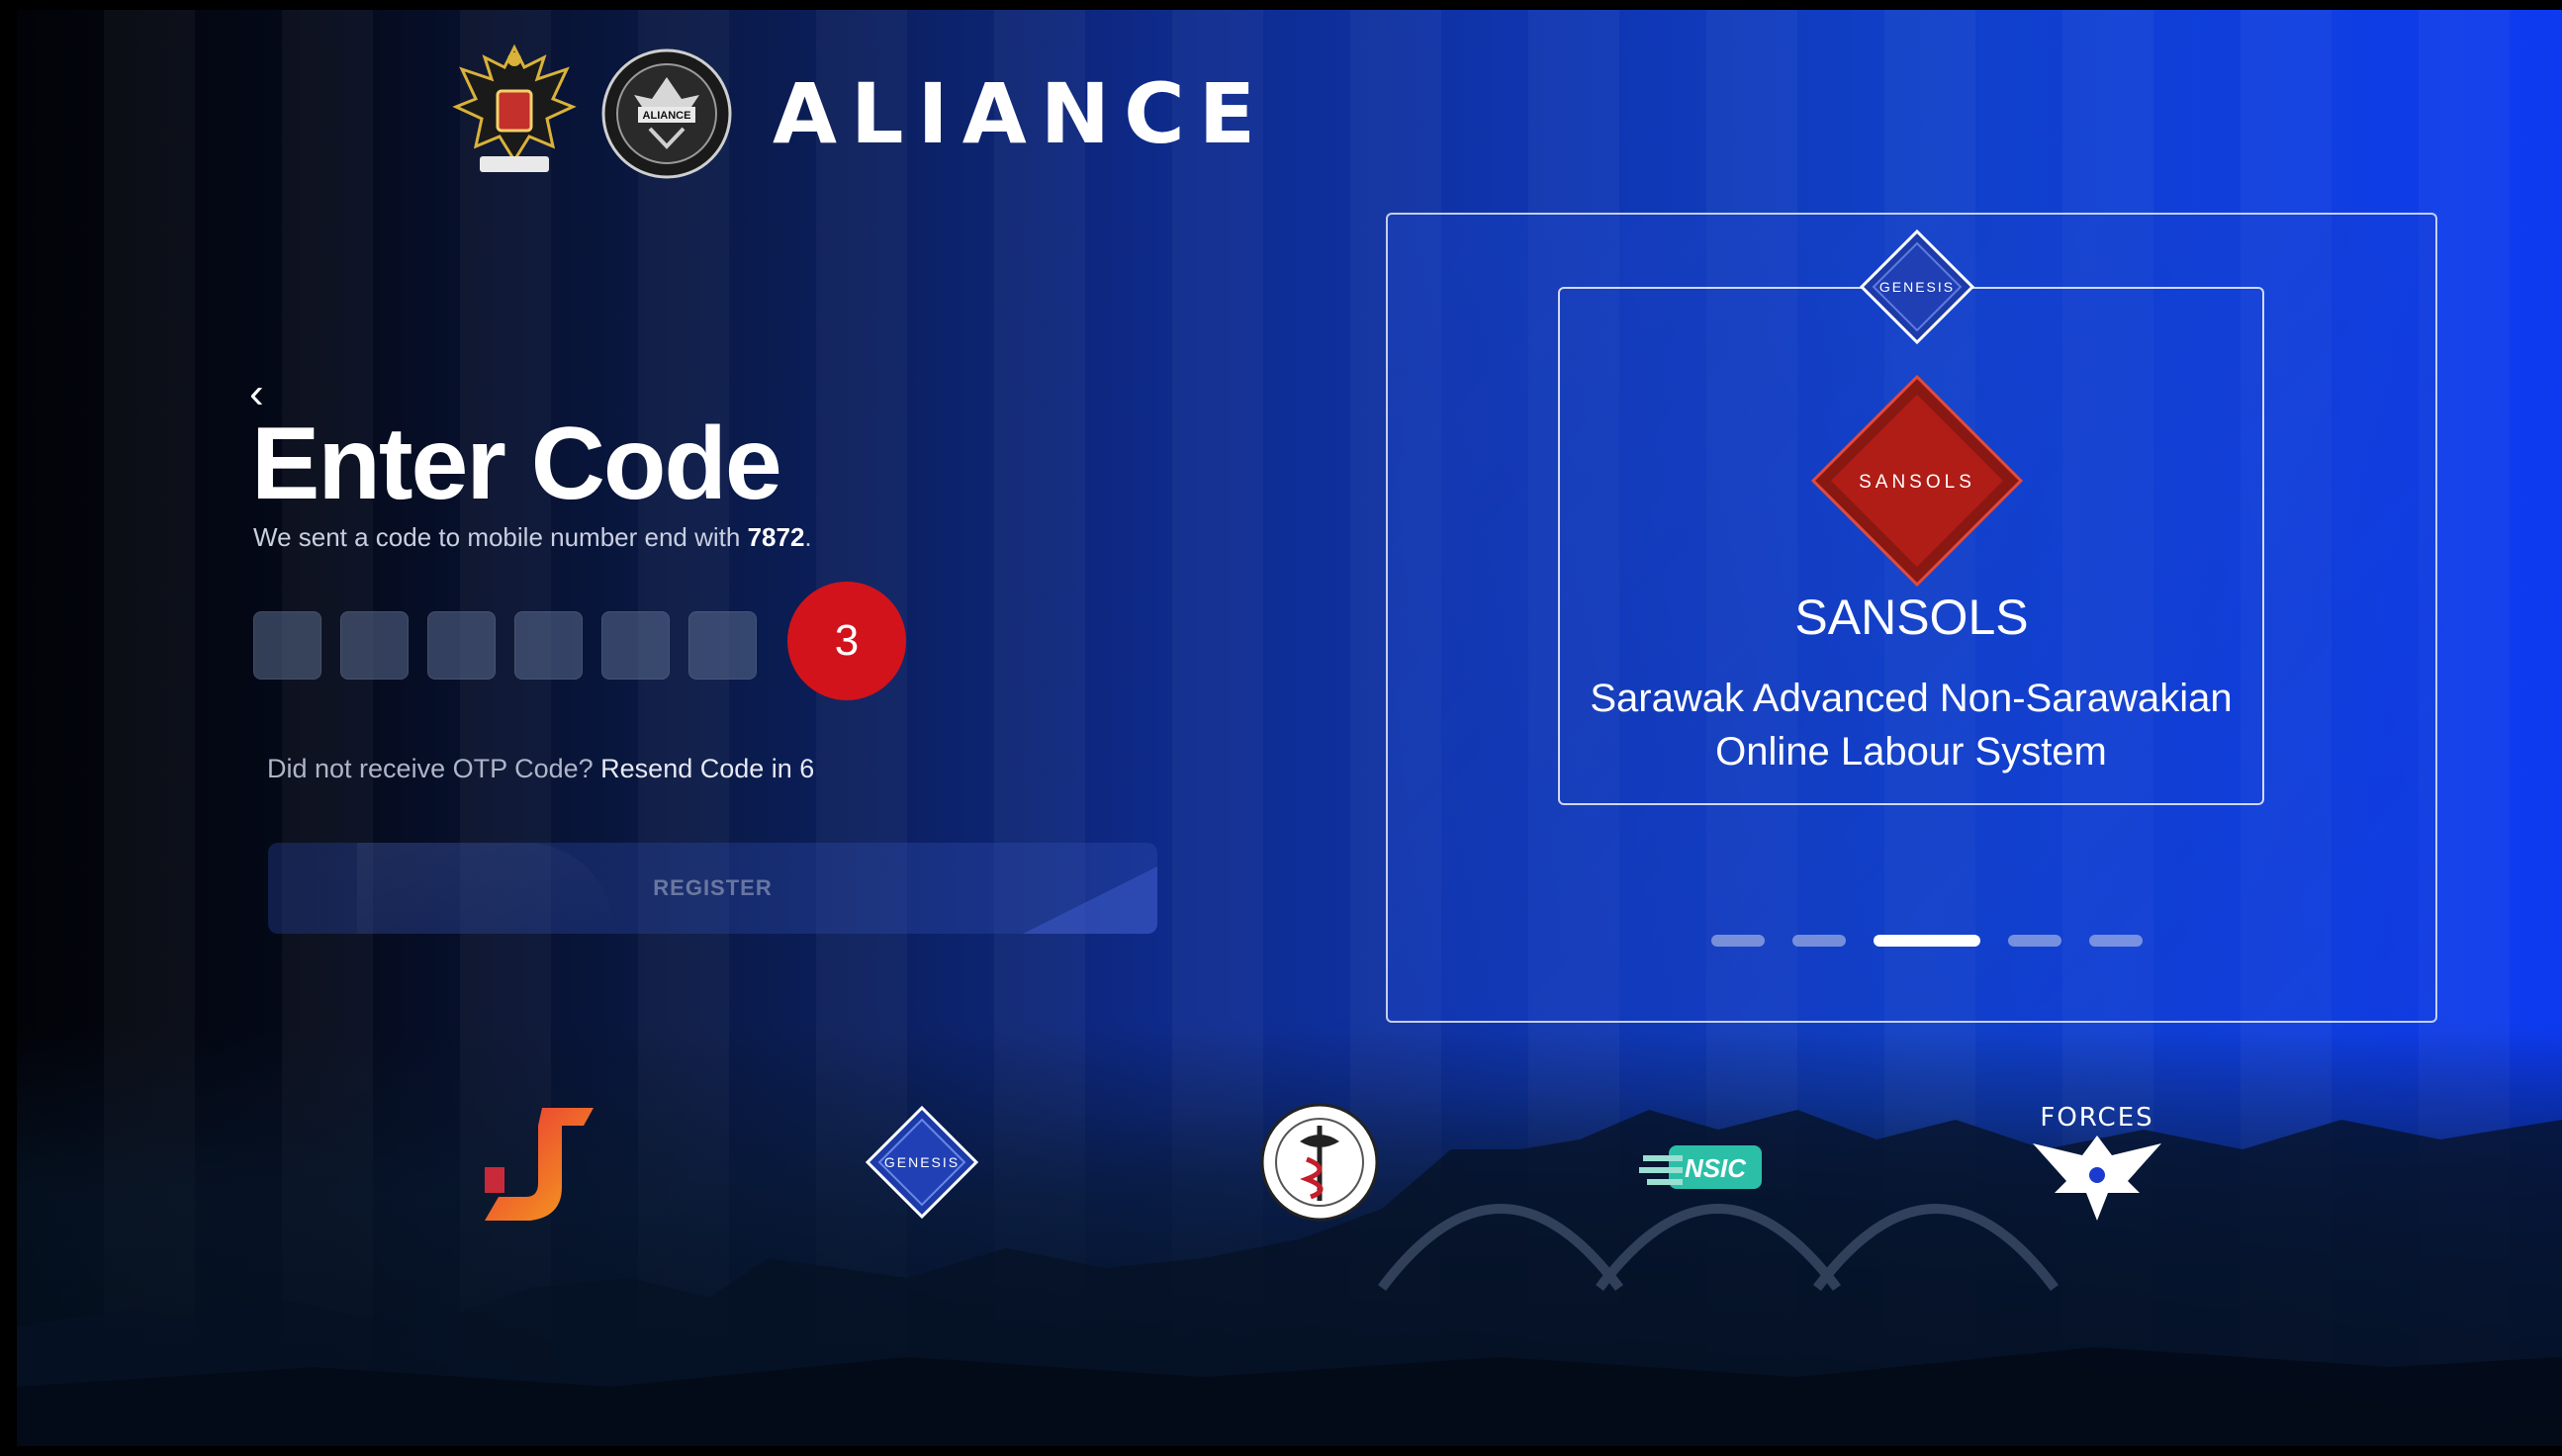  Describe the element at coordinates (808, 537) in the screenshot. I see `subtitle-period: .` at that location.